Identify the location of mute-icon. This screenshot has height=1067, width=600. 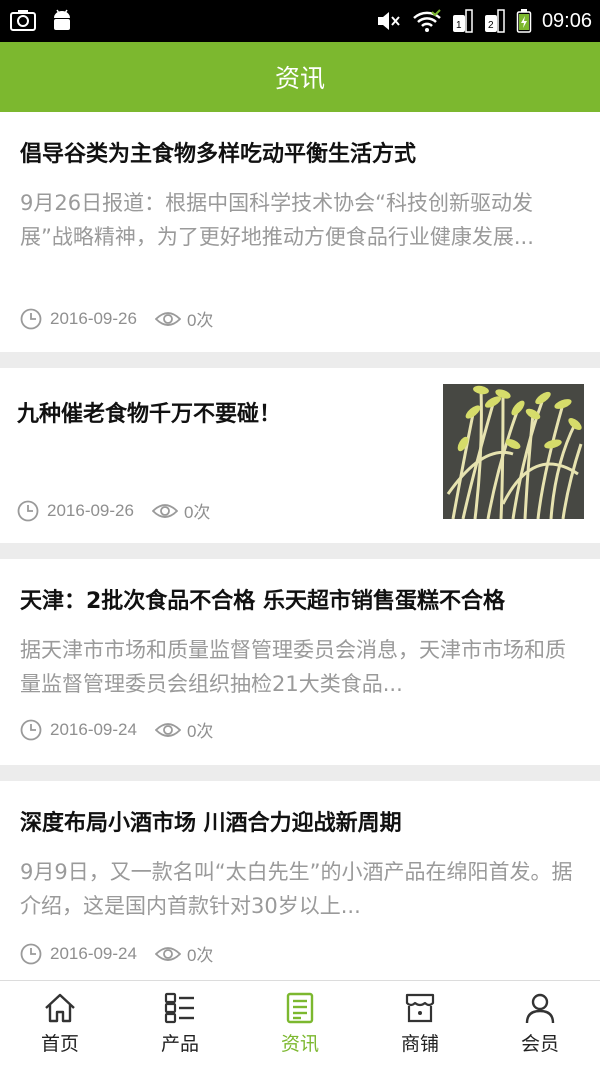
(388, 21).